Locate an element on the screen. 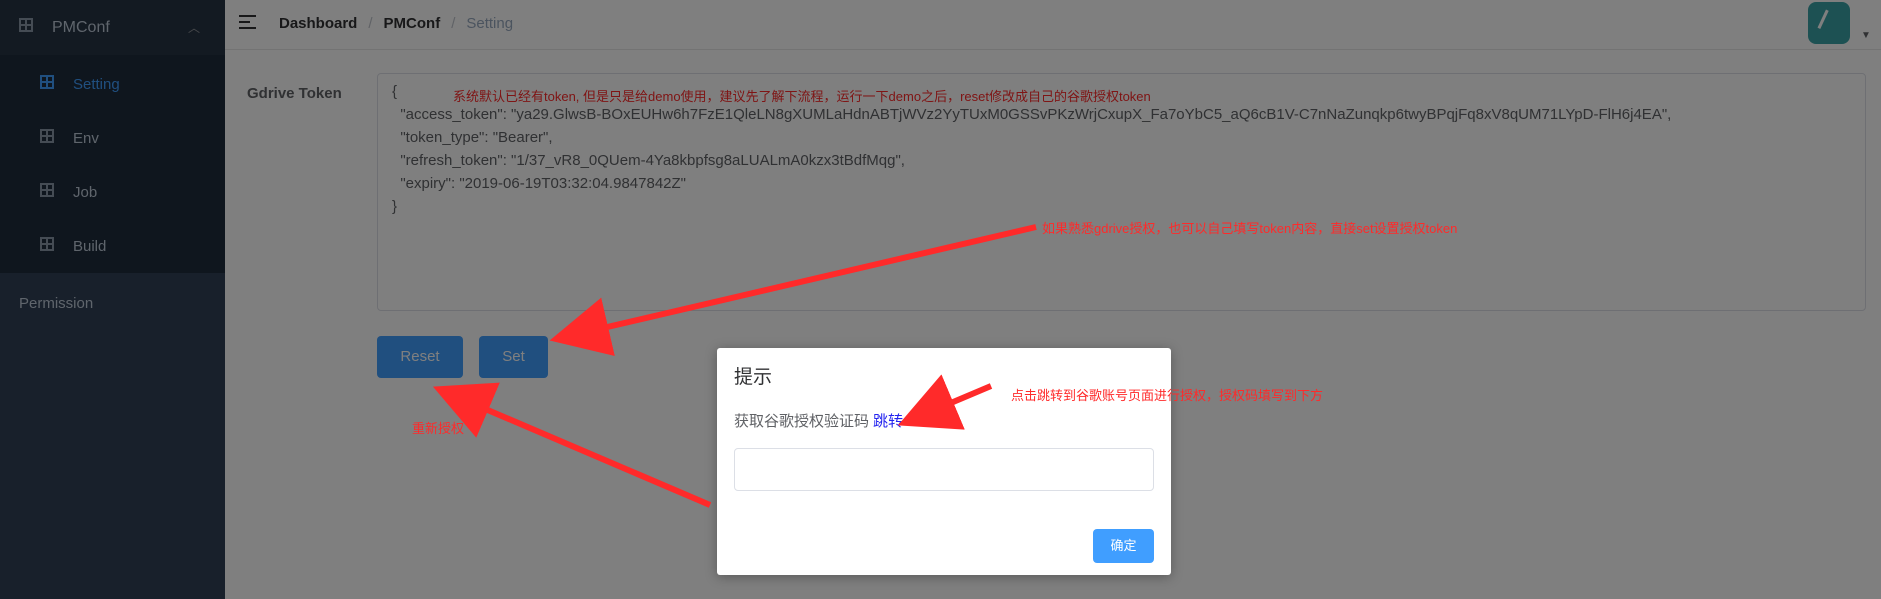  arrow-to-jump-link is located at coordinates (945, 402).